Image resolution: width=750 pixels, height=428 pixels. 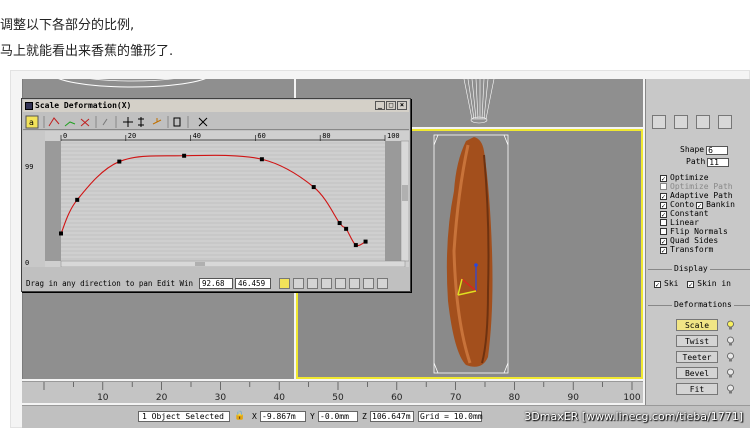 What do you see at coordinates (162, 398) in the screenshot?
I see `ruler-label: 20` at bounding box center [162, 398].